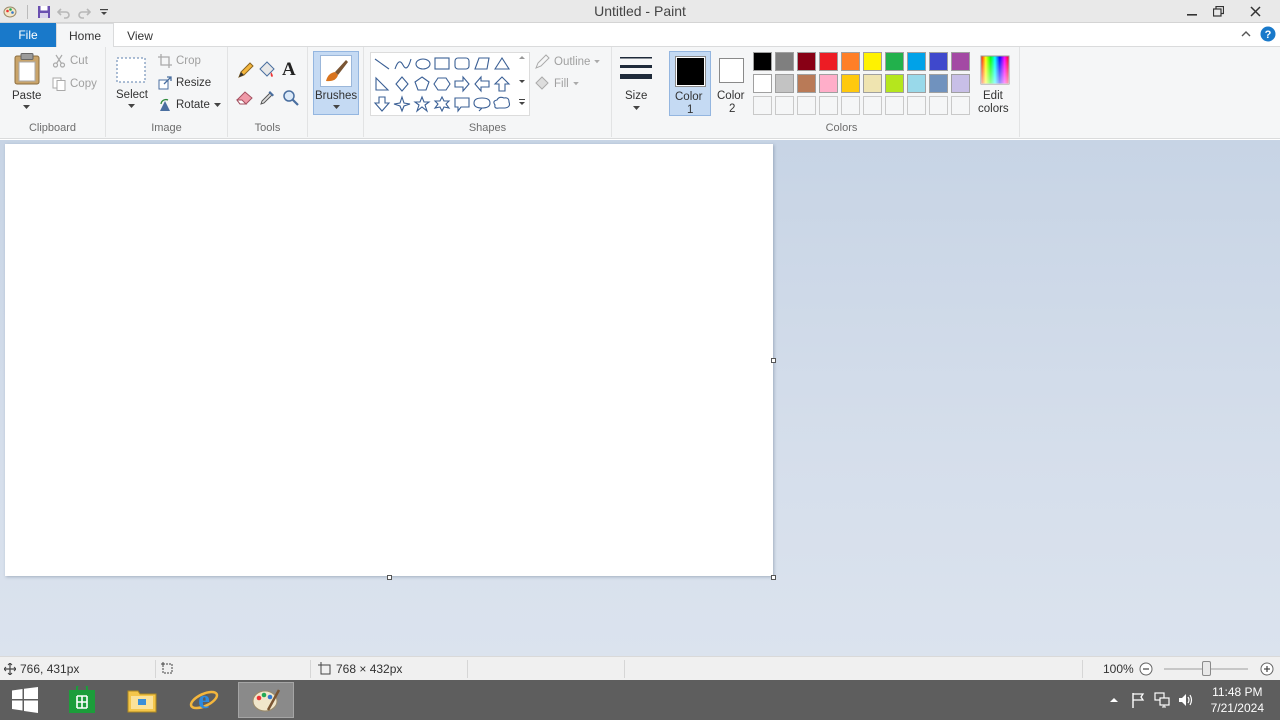 The height and width of the screenshot is (720, 1280). Describe the element at coordinates (1255, 11) in the screenshot. I see `close-button` at that location.